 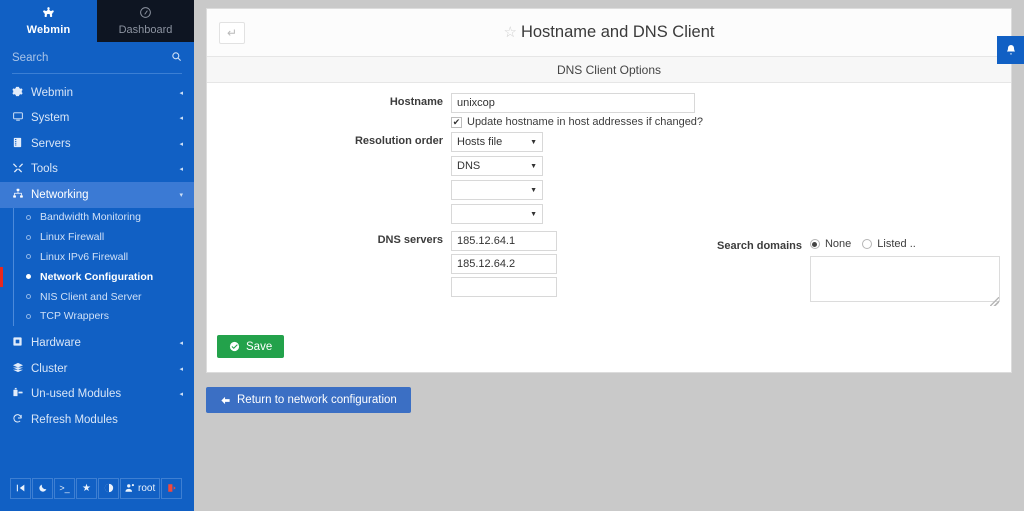 What do you see at coordinates (72, 237) in the screenshot?
I see `sidebar-subitem-label: Linux Firewall` at bounding box center [72, 237].